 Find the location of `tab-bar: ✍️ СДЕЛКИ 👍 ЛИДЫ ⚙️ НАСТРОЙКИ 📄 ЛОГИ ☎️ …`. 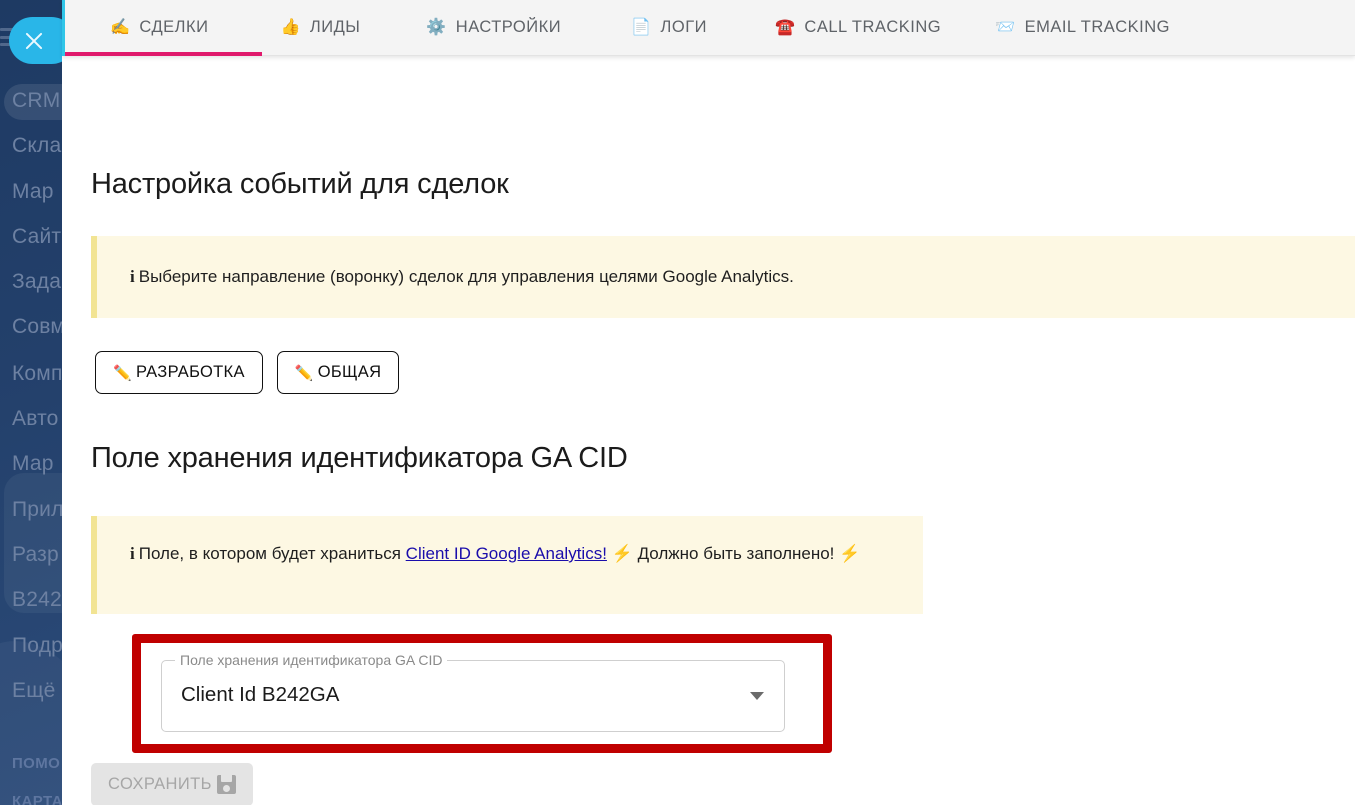

tab-bar: ✍️ СДЕЛКИ 👍 ЛИДЫ ⚙️ НАСТРОЙКИ 📄 ЛОГИ ☎️ … is located at coordinates (708, 28).